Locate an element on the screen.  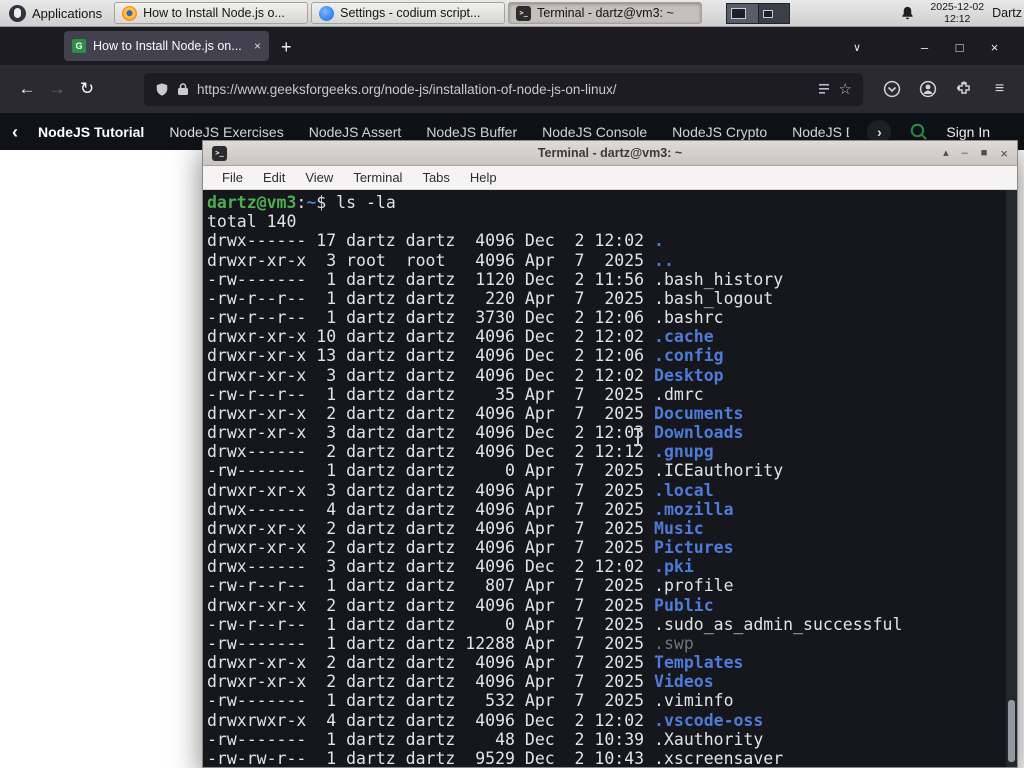
account-icon is located at coordinates (927, 89).